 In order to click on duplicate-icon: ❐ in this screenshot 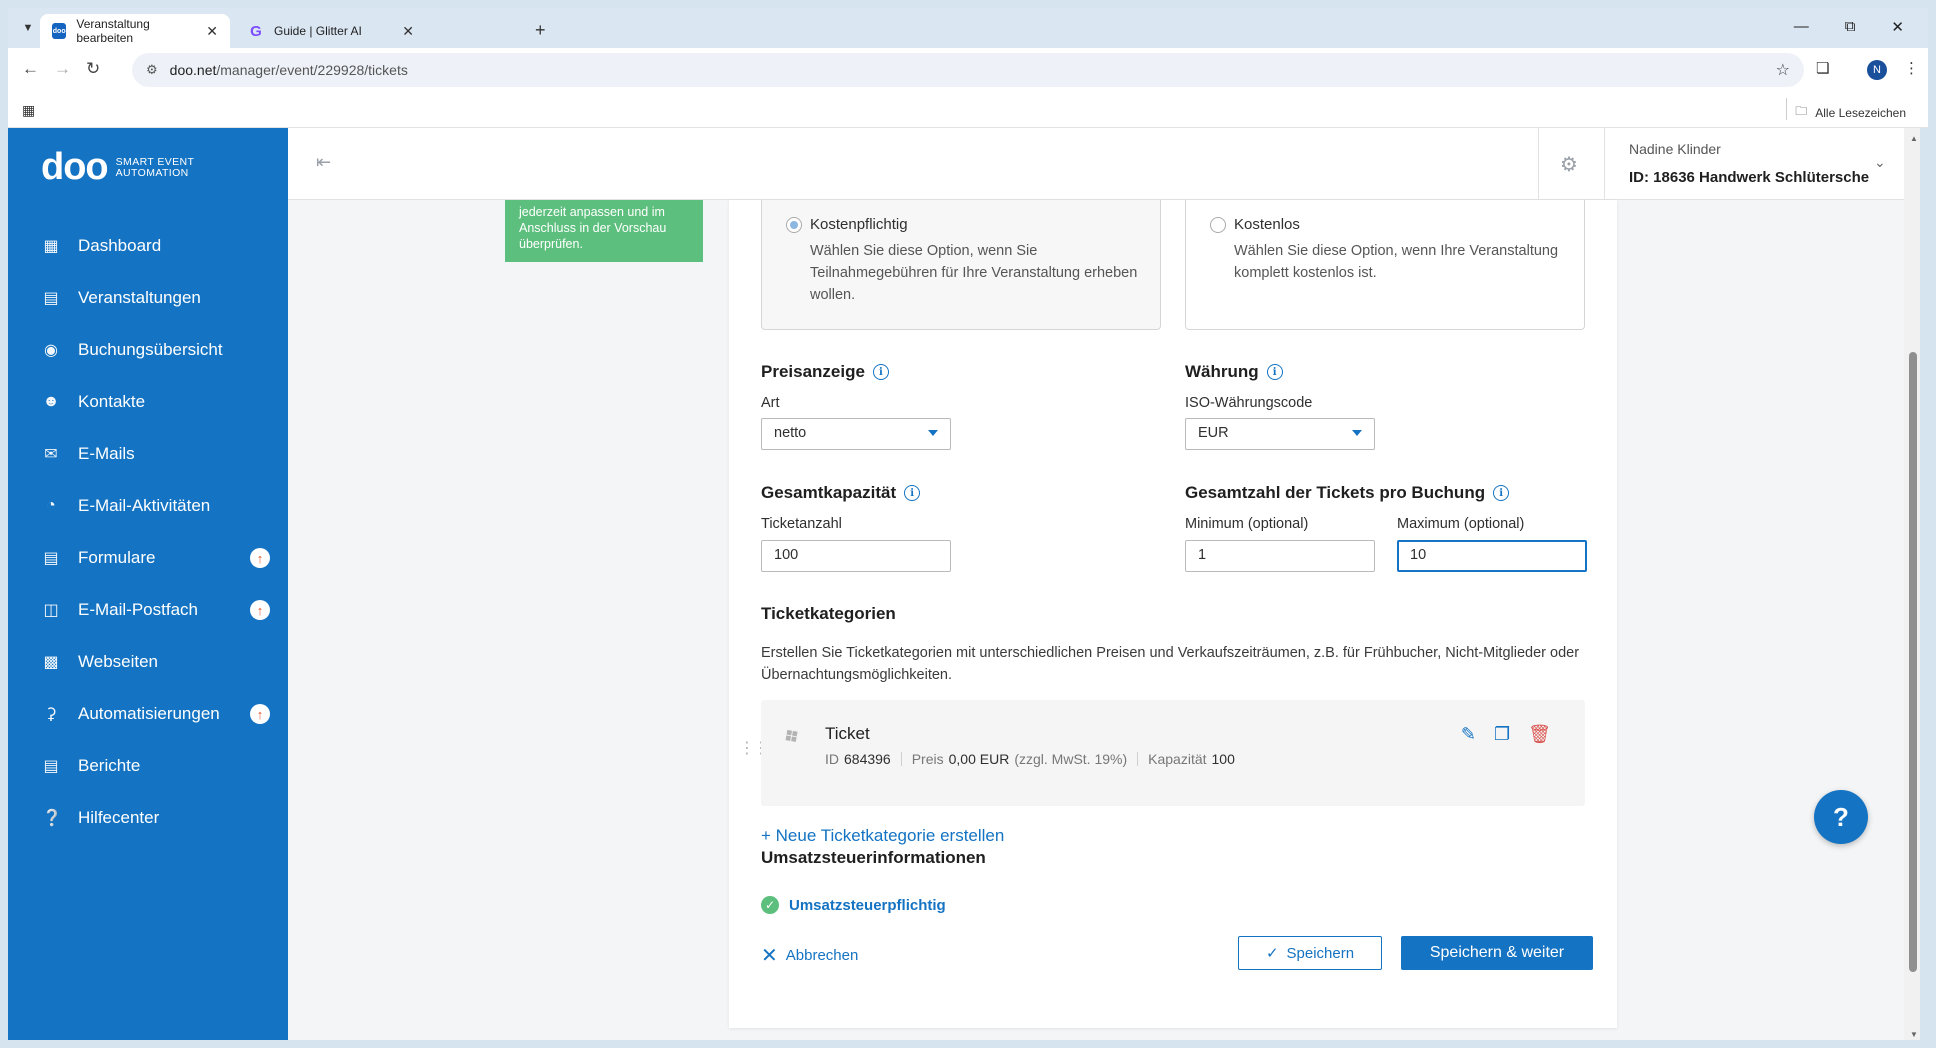, I will do `click(1502, 734)`.